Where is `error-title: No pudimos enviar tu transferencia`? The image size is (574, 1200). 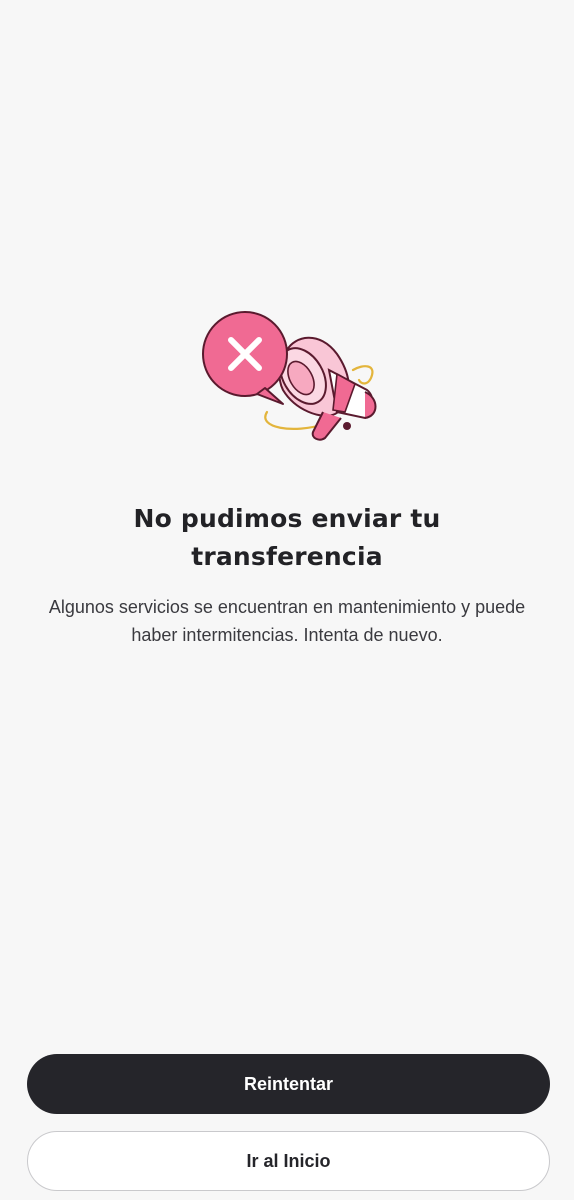
error-title: No pudimos enviar tu transferencia is located at coordinates (287, 537).